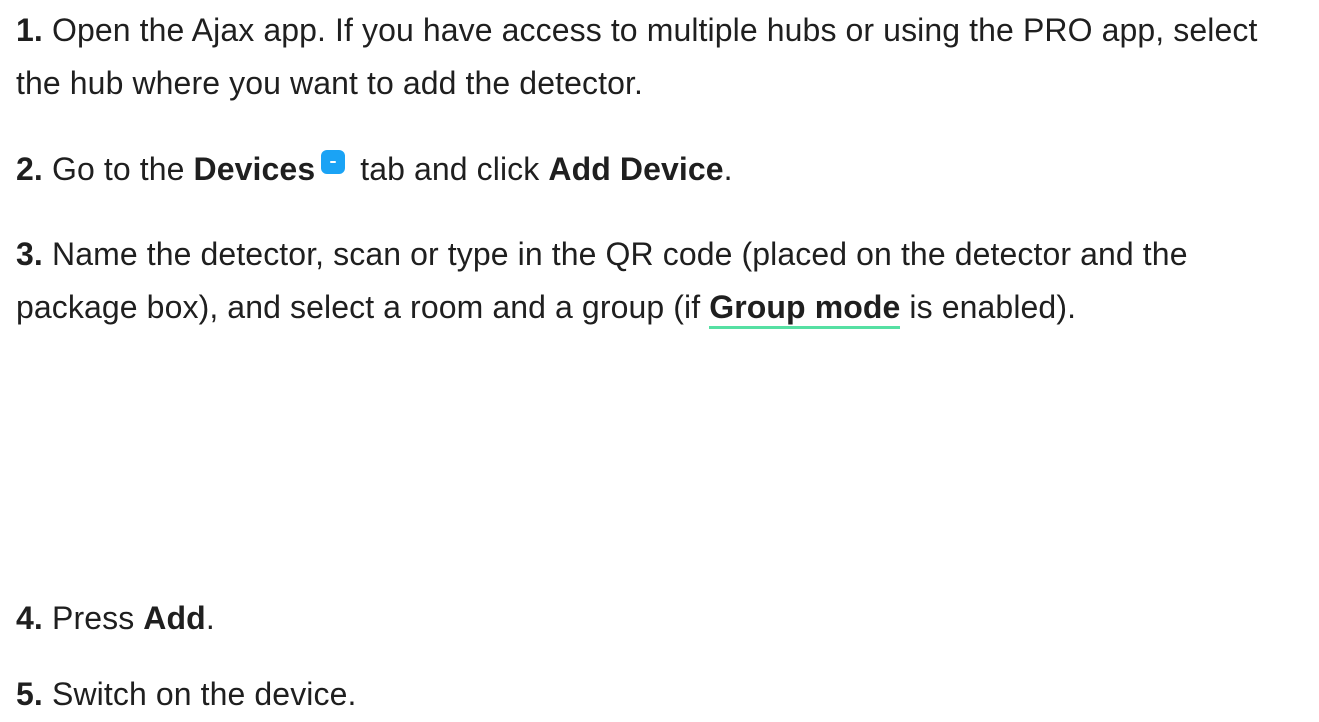  Describe the element at coordinates (661, 618) in the screenshot. I see `step-4: 4. Press Add.` at that location.